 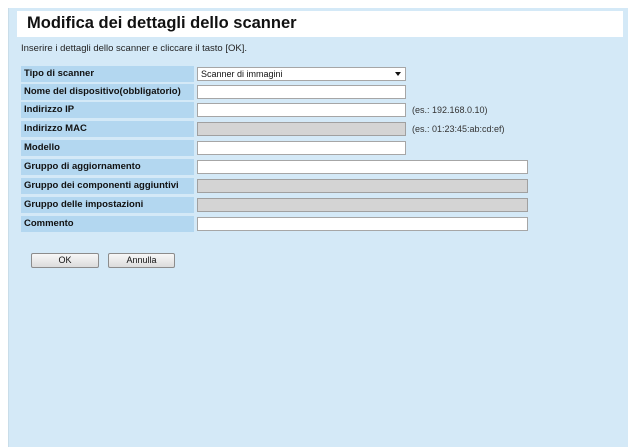 What do you see at coordinates (107, 92) in the screenshot?
I see `device-name-label: Nome del dispositivo(obbligatorio)` at bounding box center [107, 92].